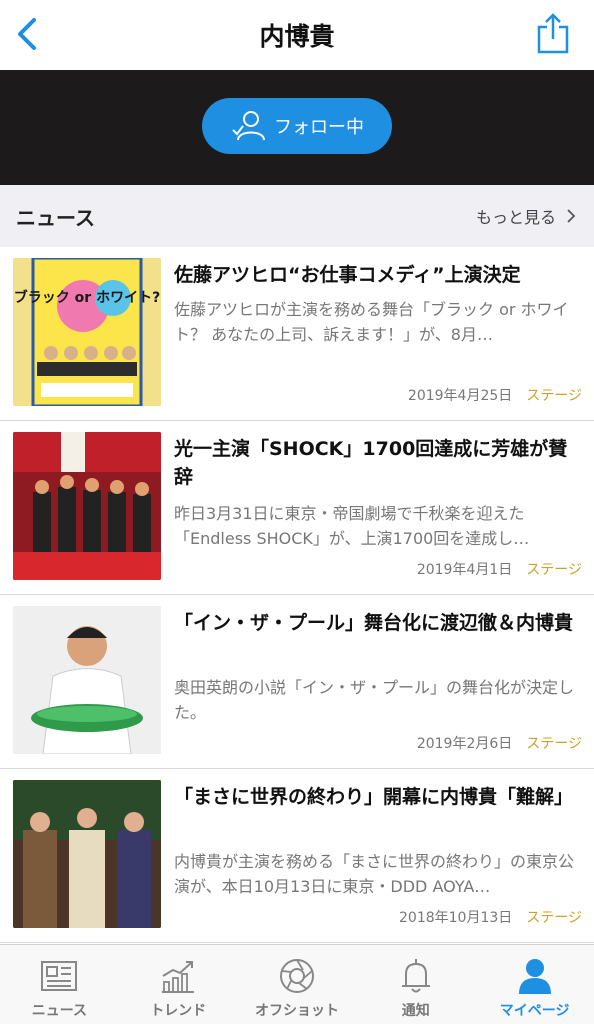  I want to click on share-icon, so click(553, 33).